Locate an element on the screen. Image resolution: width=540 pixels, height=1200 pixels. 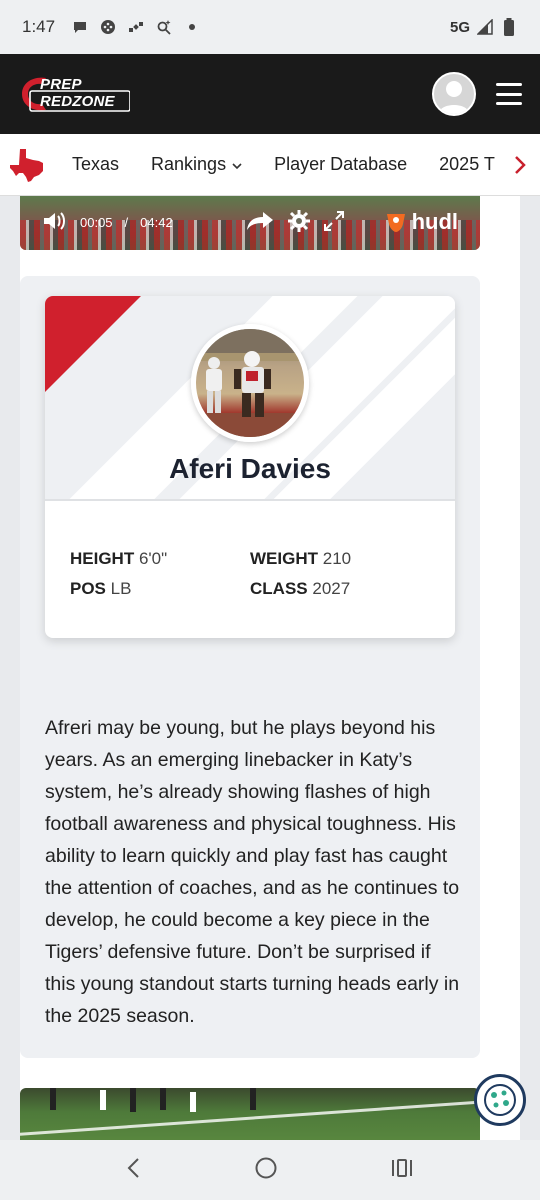
nav-item-label: Texas is located at coordinates (96, 164).